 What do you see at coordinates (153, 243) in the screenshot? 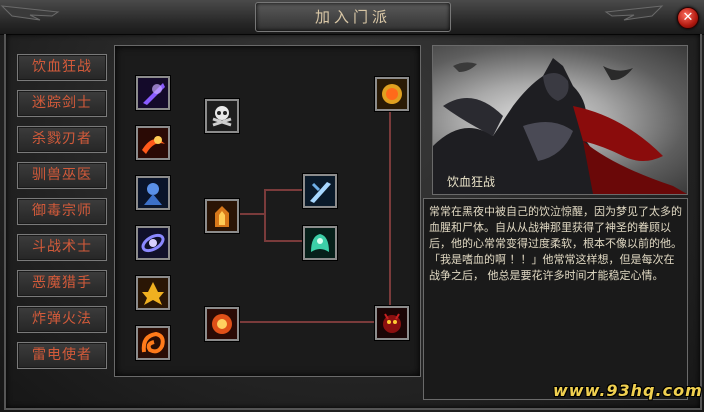
I see `arcane-orb-icon` at bounding box center [153, 243].